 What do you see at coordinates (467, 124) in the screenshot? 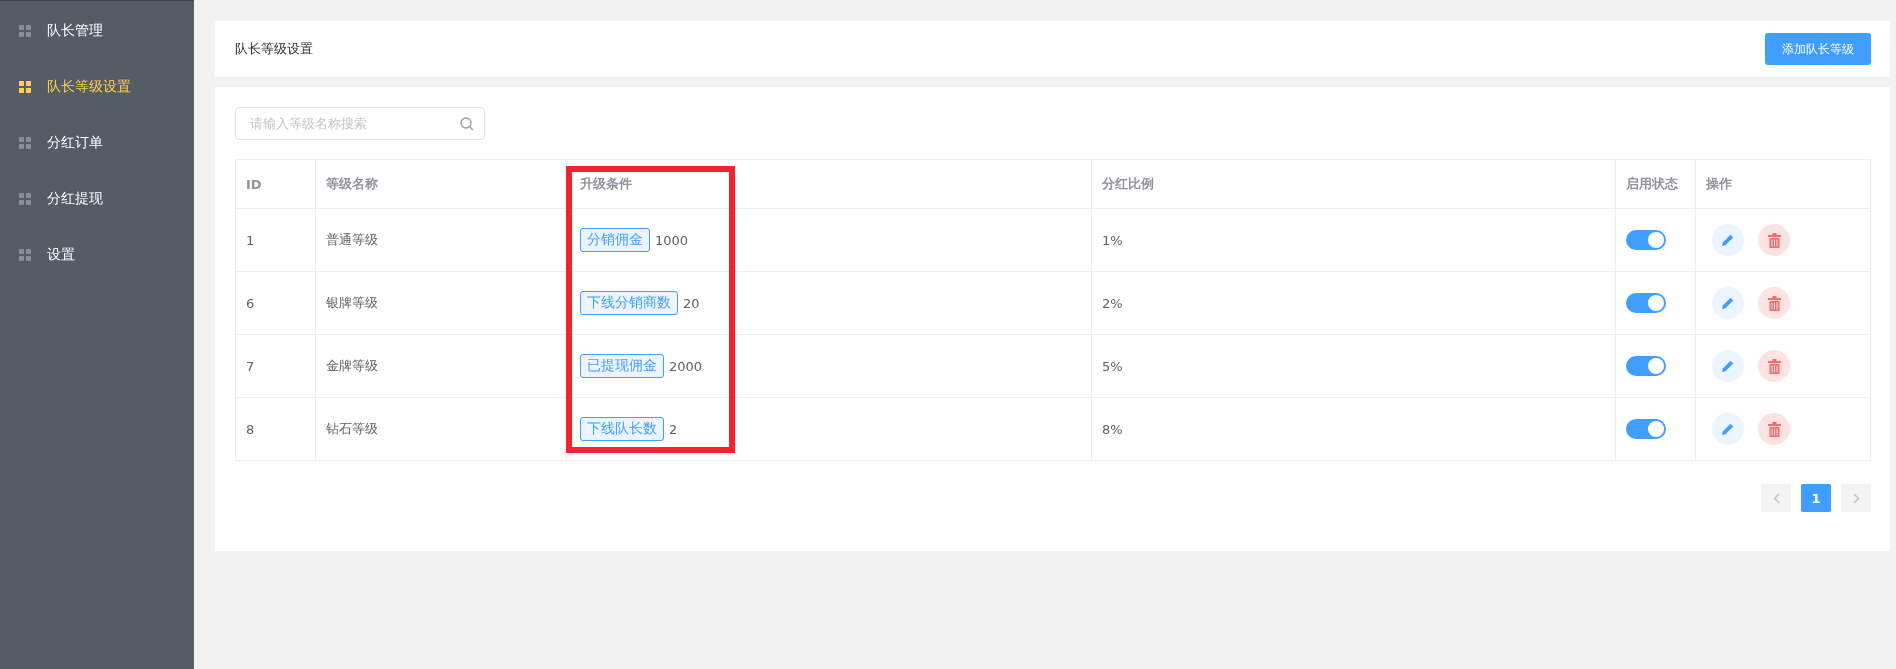
I see `search-icon` at bounding box center [467, 124].